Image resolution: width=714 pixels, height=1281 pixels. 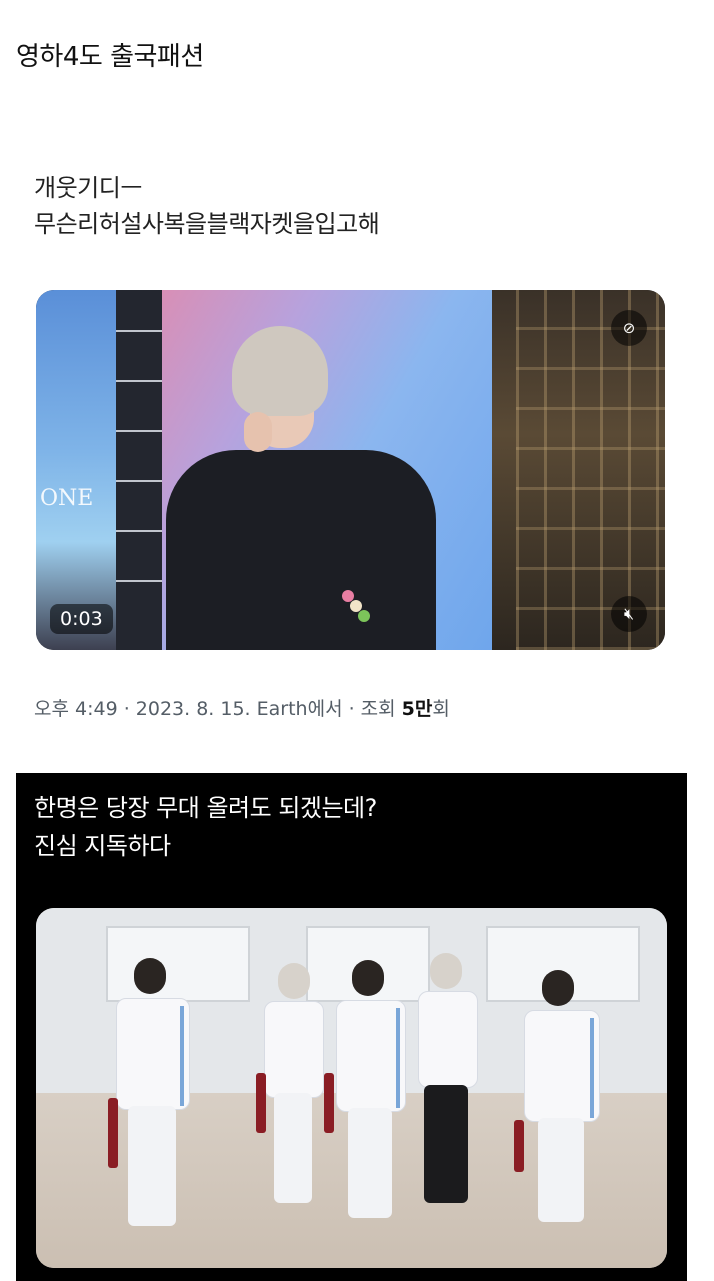 I want to click on tweet-text: 개웃기디ㅡ 무슨리허설사복을블랙자켓을입고해, so click(x=207, y=206).